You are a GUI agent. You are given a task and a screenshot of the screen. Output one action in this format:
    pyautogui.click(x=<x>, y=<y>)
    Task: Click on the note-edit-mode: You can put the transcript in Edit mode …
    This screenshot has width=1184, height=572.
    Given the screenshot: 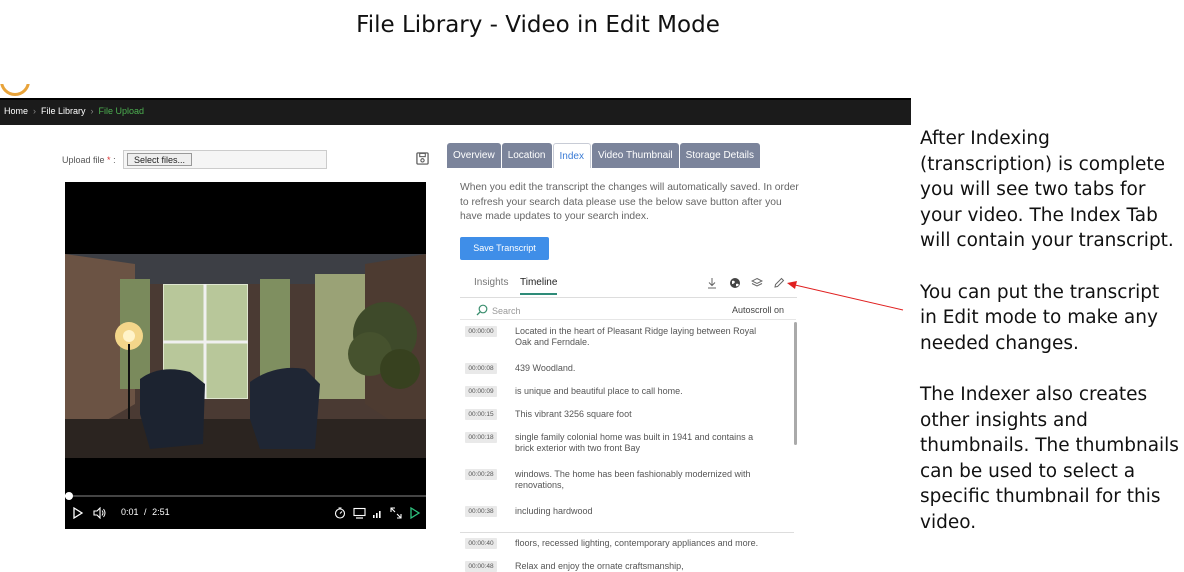 What is the action you would take?
    pyautogui.click(x=1040, y=317)
    